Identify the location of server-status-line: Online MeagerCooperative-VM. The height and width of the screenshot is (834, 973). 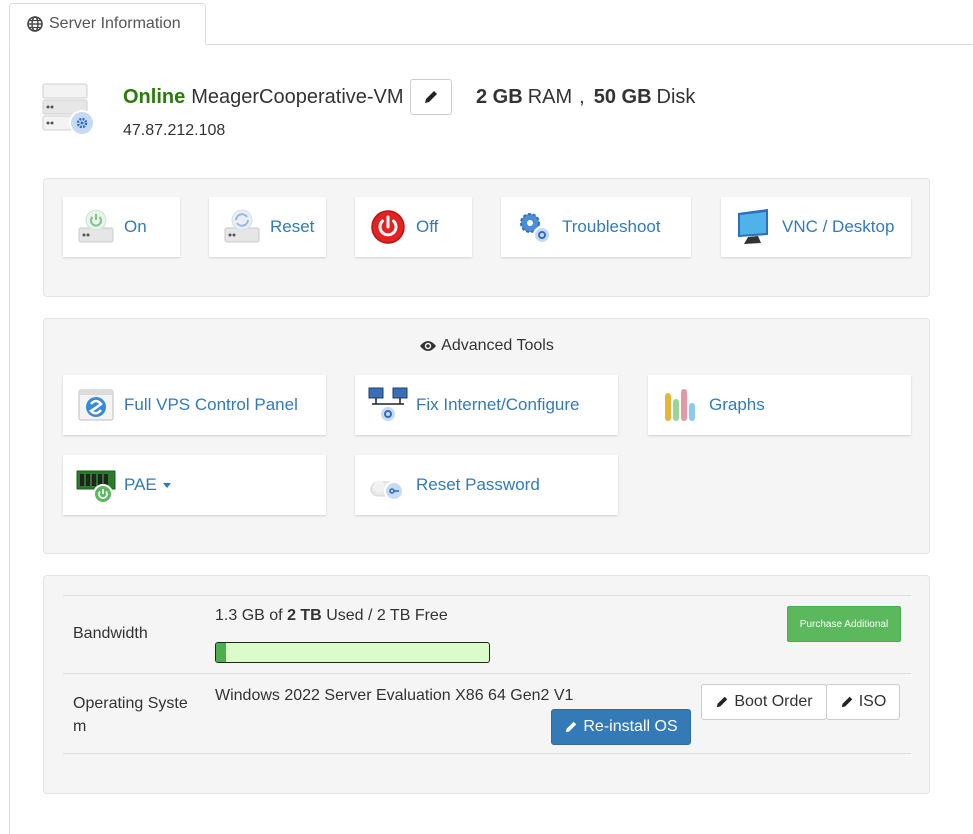
(287, 97).